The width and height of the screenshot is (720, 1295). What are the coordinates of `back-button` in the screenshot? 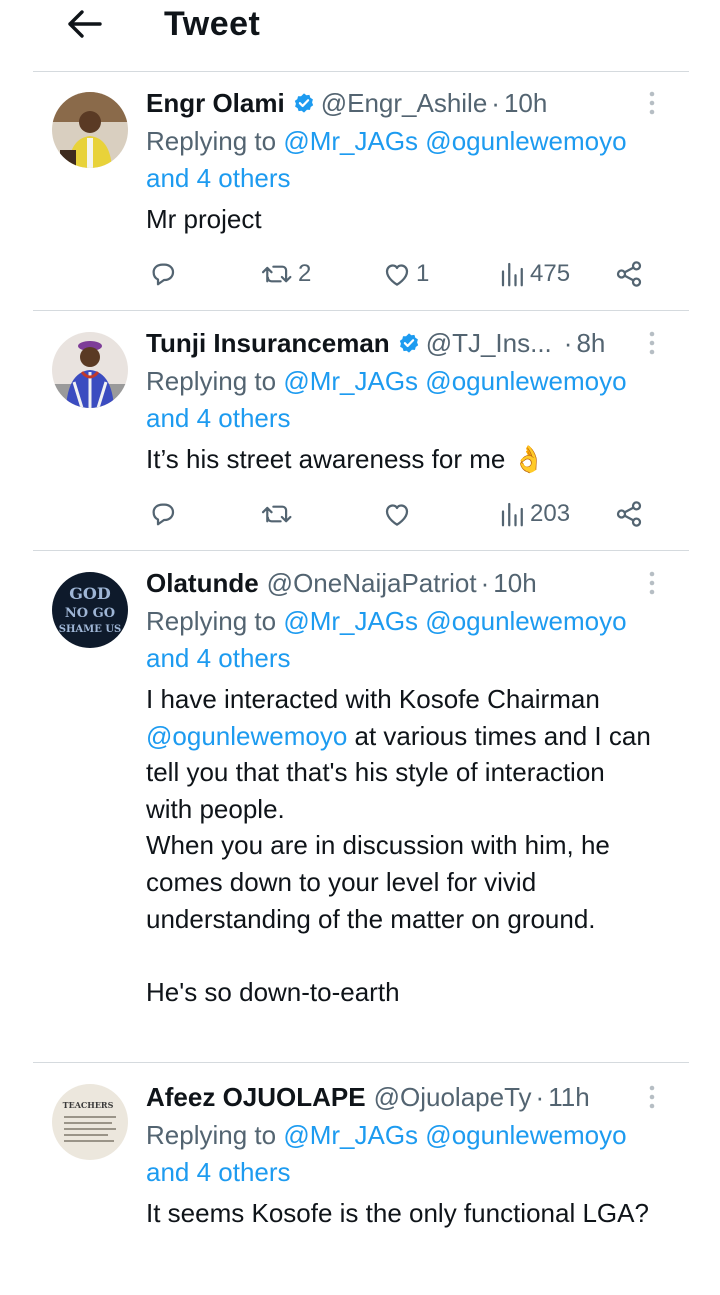 It's located at (84, 24).